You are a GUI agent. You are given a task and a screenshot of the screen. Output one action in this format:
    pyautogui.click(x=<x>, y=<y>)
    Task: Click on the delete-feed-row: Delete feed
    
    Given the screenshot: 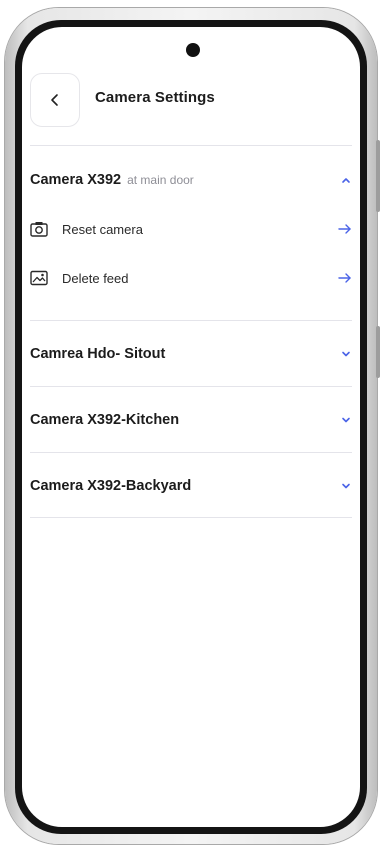 What is the action you would take?
    pyautogui.click(x=191, y=278)
    